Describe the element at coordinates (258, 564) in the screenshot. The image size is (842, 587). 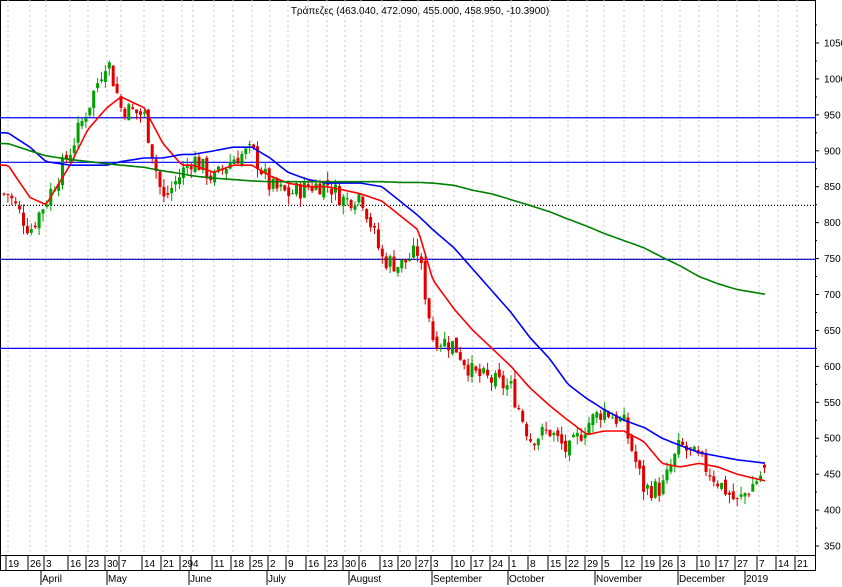
I see `x-tick-label: 25` at that location.